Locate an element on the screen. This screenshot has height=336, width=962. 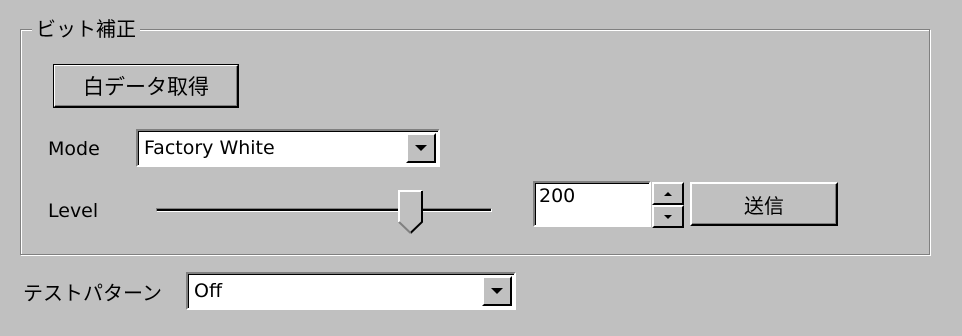
test-pattern-label: テストパターン is located at coordinates (92, 293).